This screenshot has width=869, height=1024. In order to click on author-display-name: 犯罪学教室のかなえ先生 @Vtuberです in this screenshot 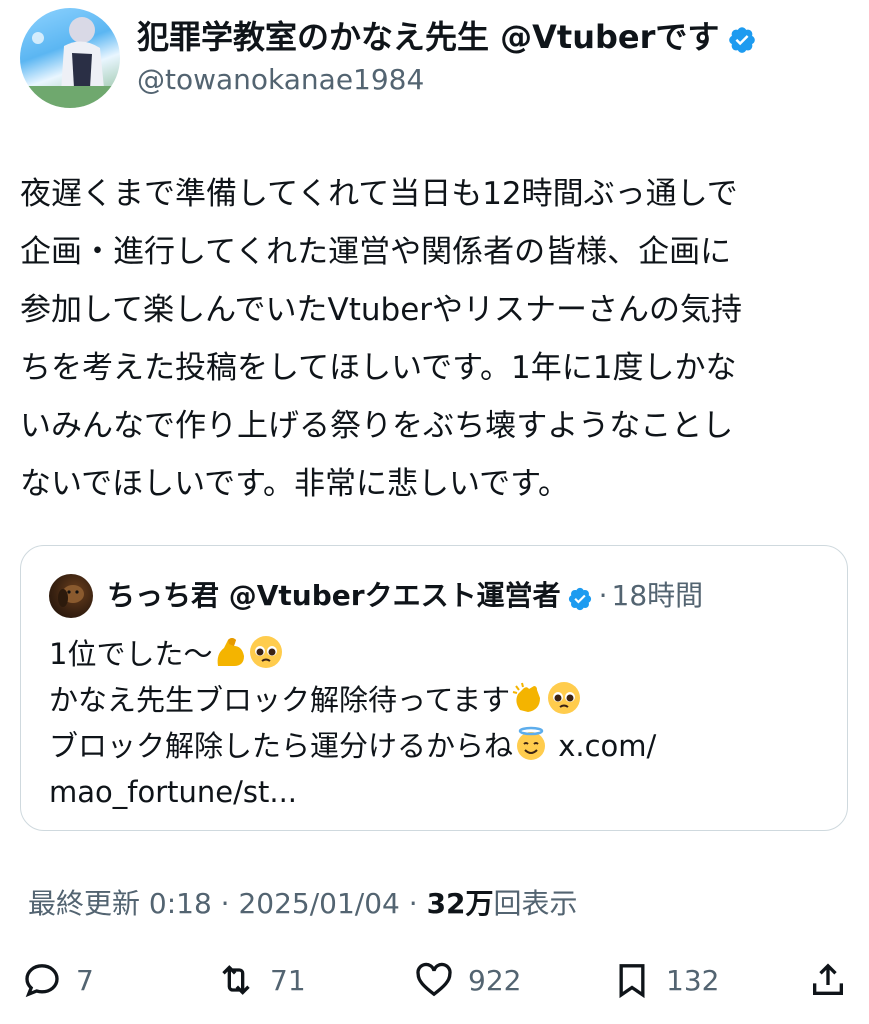, I will do `click(447, 37)`.